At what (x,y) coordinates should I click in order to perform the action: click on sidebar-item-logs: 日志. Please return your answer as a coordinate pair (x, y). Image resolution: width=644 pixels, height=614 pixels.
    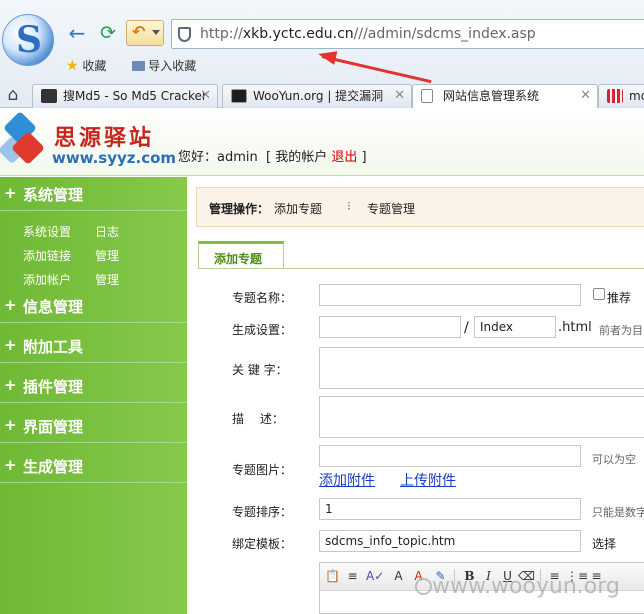
    Looking at the image, I should click on (107, 231).